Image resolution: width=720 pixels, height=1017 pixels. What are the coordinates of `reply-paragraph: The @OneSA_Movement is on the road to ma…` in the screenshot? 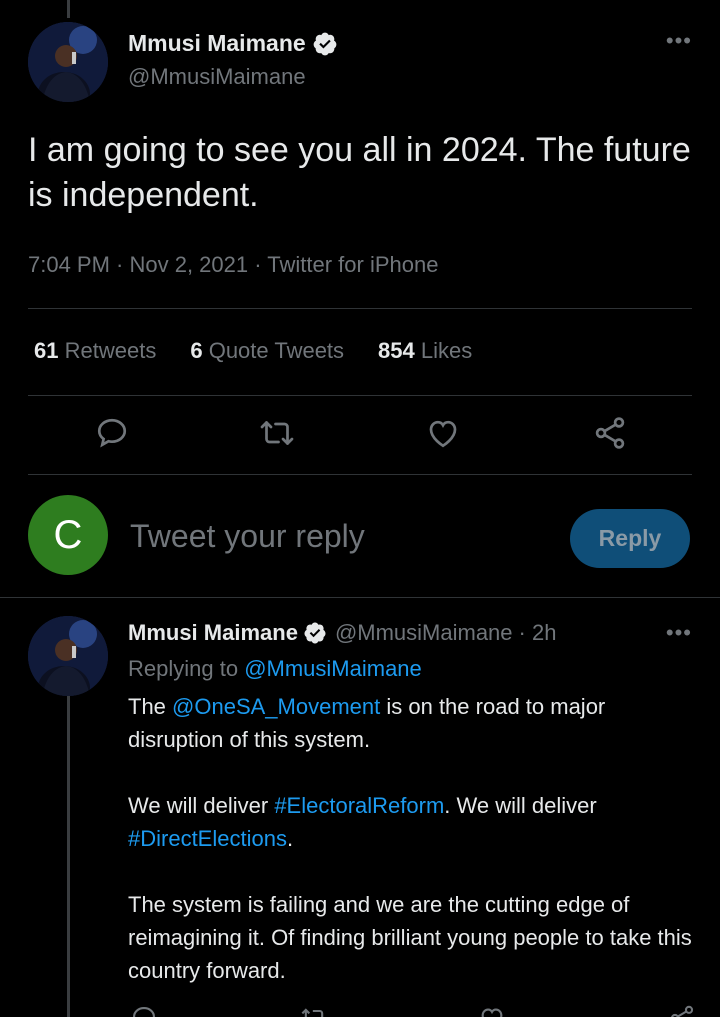 It's located at (367, 723).